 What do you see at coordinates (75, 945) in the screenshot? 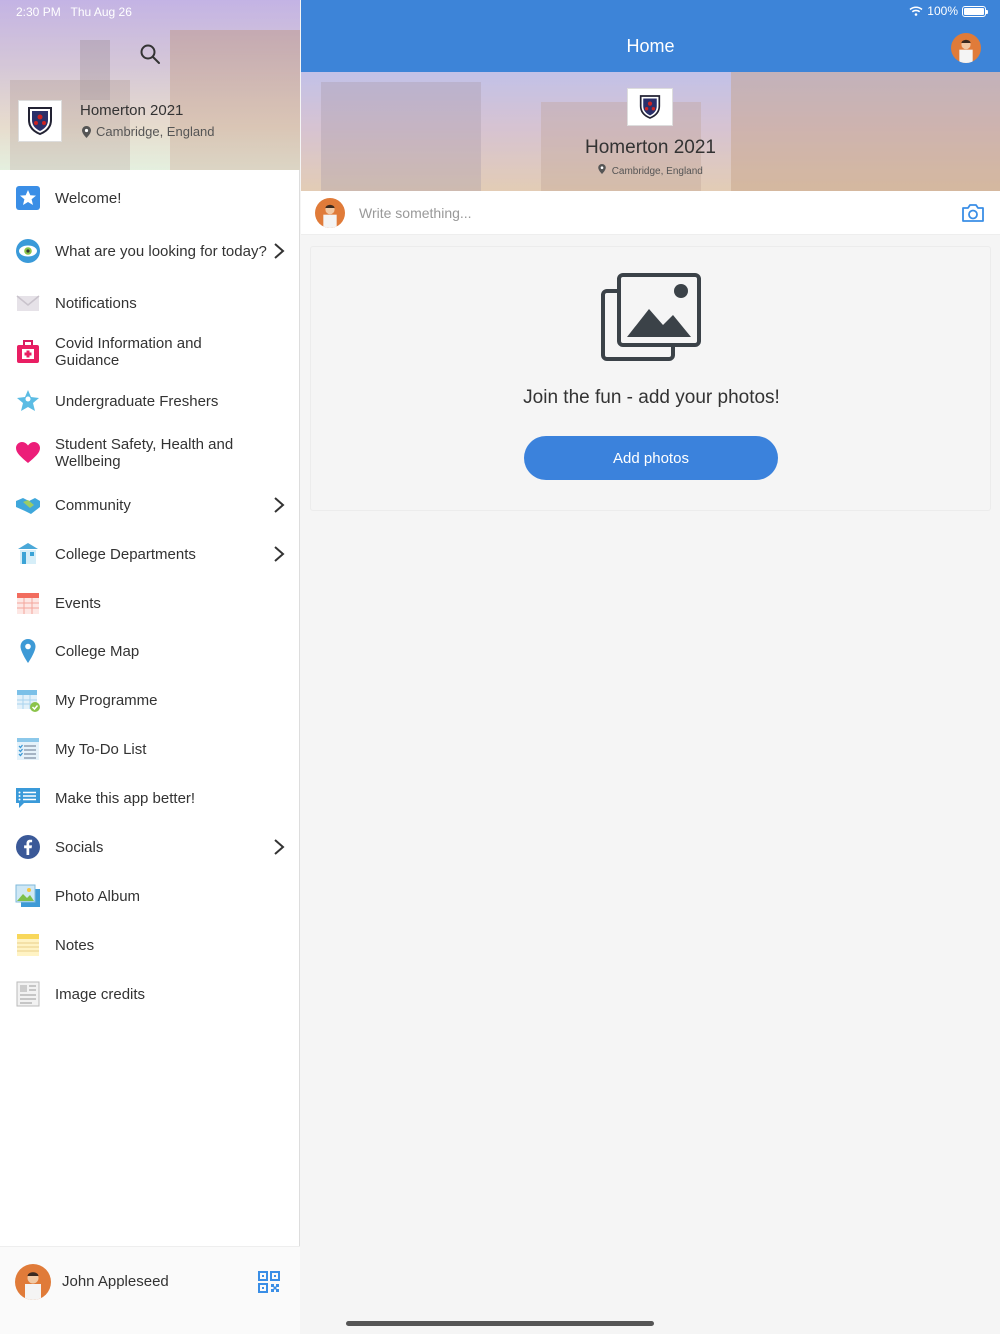
I see `sidebar-item-label: Notes` at bounding box center [75, 945].